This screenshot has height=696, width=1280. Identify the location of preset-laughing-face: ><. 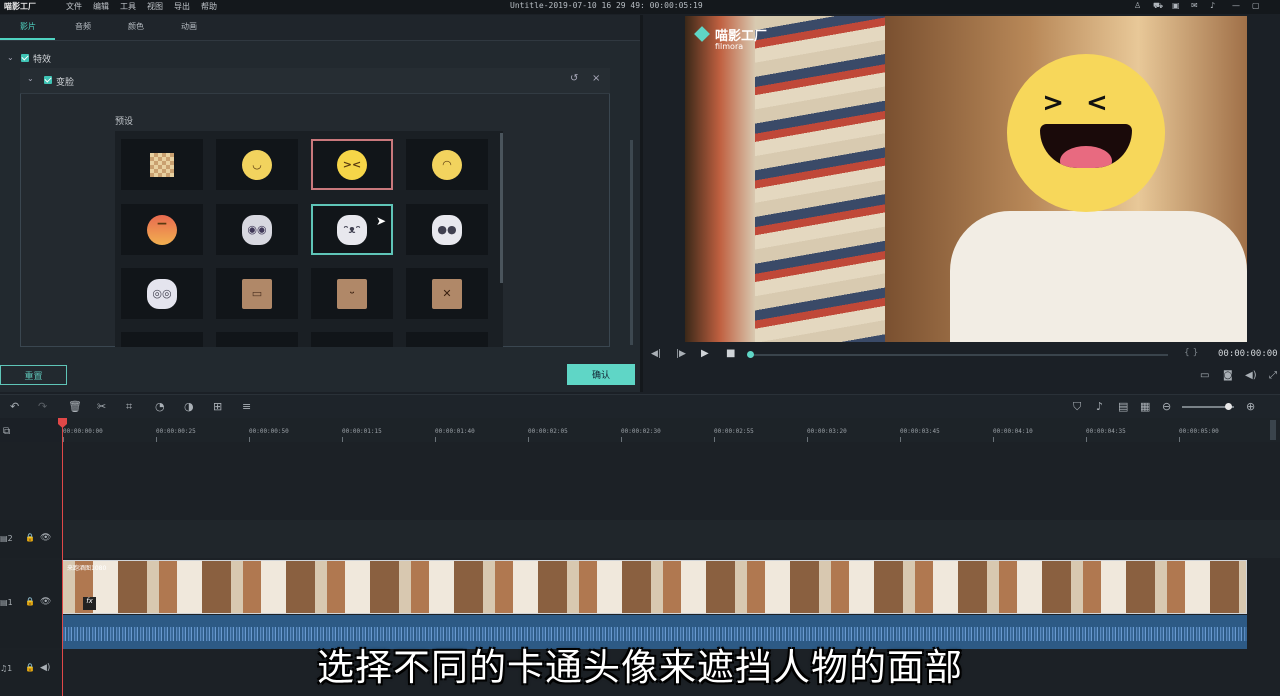
(352, 164).